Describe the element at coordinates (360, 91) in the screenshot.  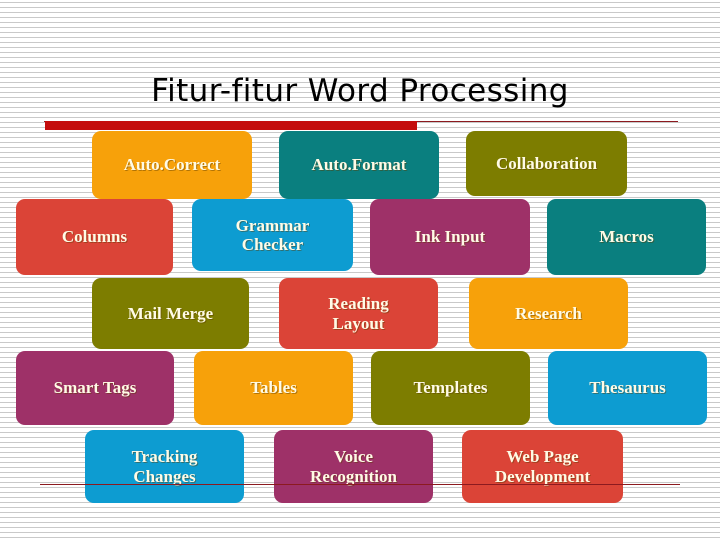
I see `page-title: Fitur-fitur Word Processing` at that location.